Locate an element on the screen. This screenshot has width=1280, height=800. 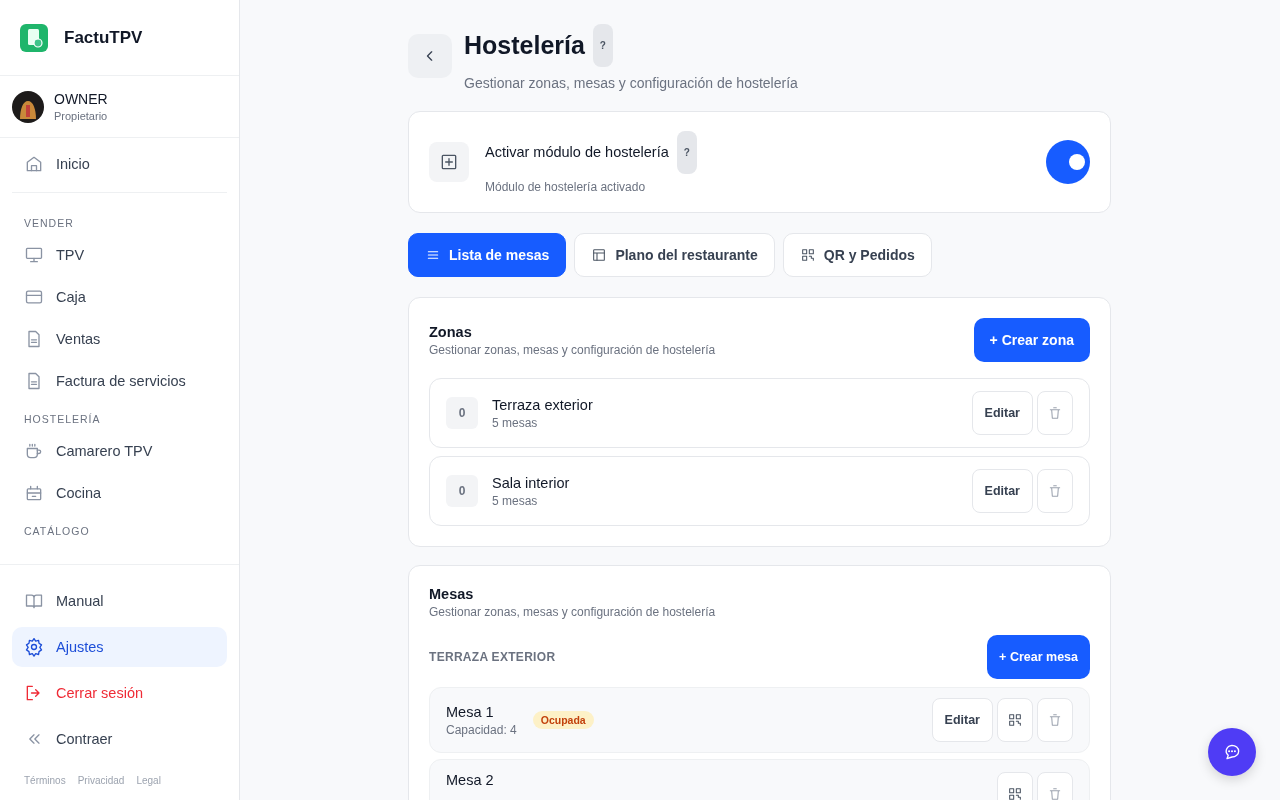
table-name: Mesa 2 is located at coordinates (470, 780).